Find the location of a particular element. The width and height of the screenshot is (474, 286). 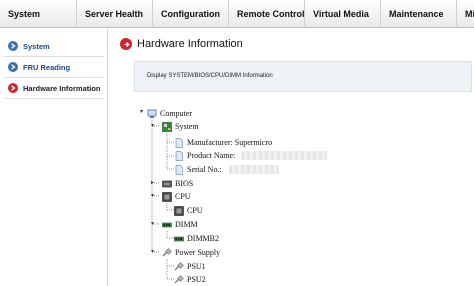

tab-maintenance: Maintenance is located at coordinates (418, 14).